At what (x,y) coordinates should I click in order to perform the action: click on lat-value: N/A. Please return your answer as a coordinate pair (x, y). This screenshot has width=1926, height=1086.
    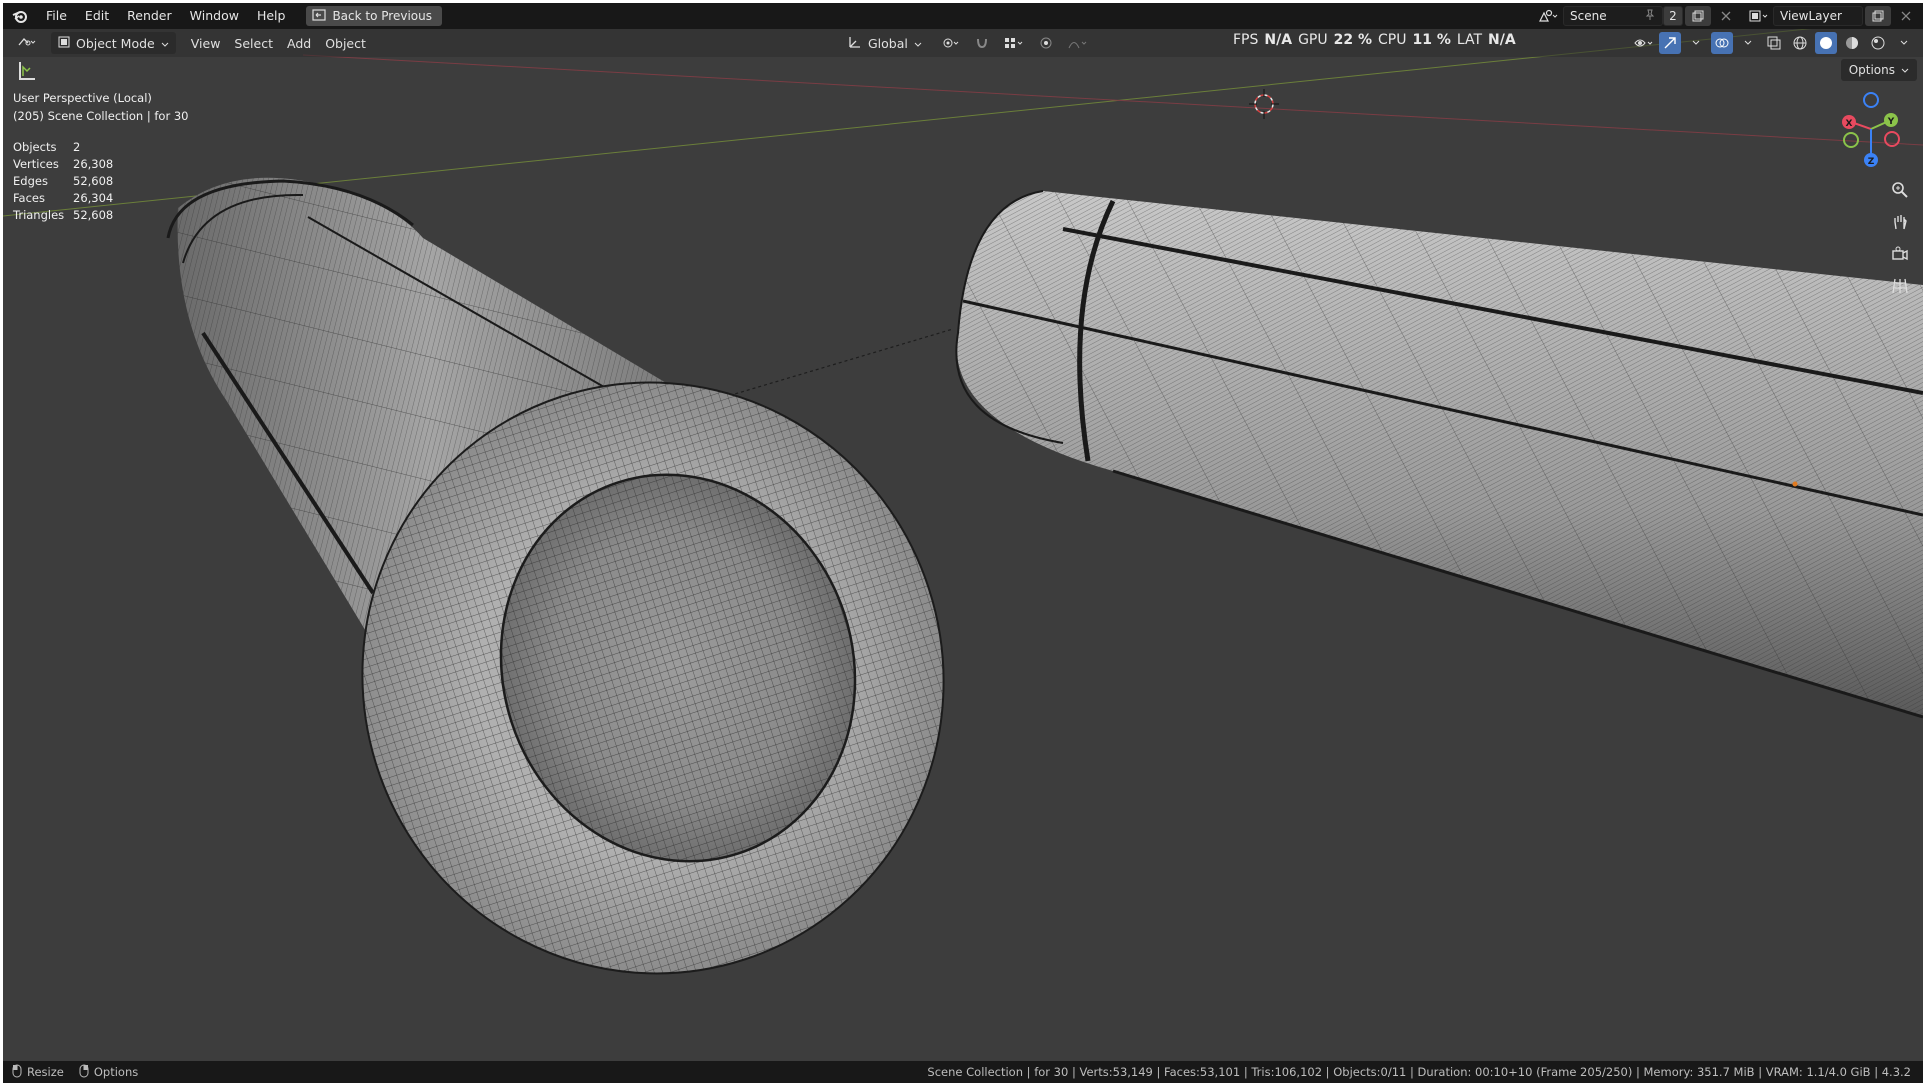
    Looking at the image, I should click on (1502, 40).